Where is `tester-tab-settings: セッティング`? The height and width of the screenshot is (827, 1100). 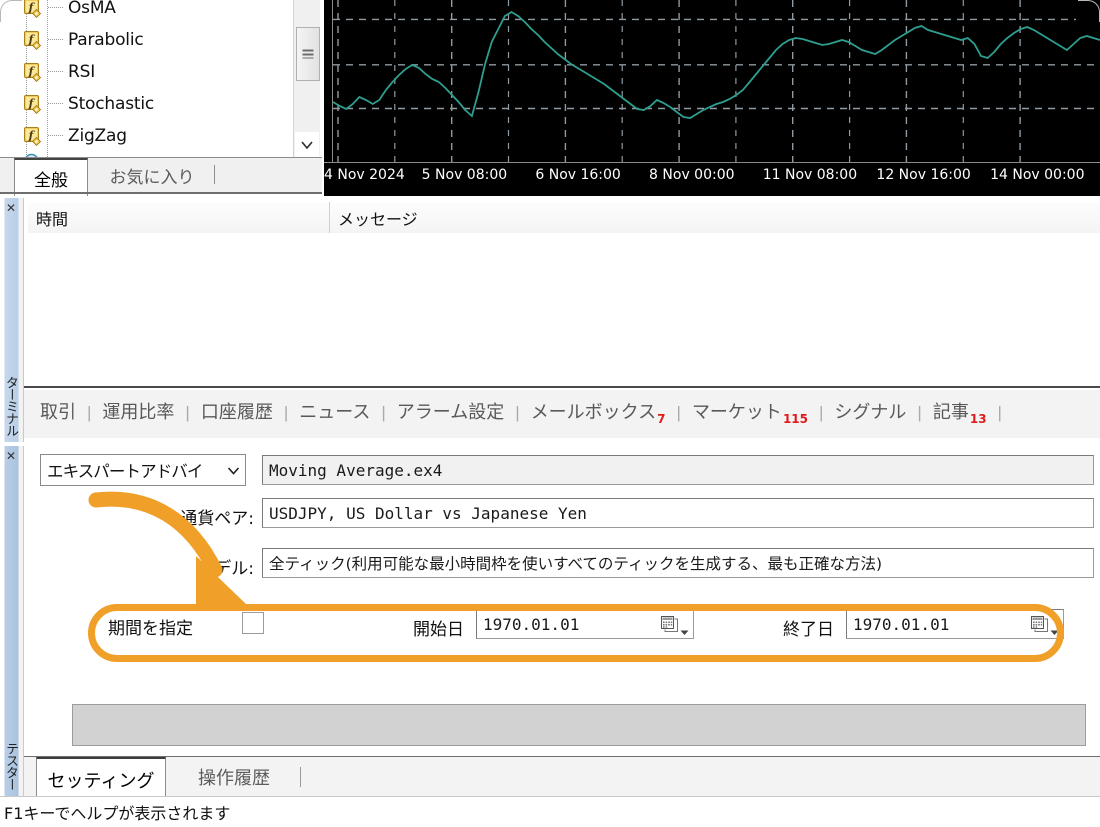
tester-tab-settings: セッティング is located at coordinates (101, 779).